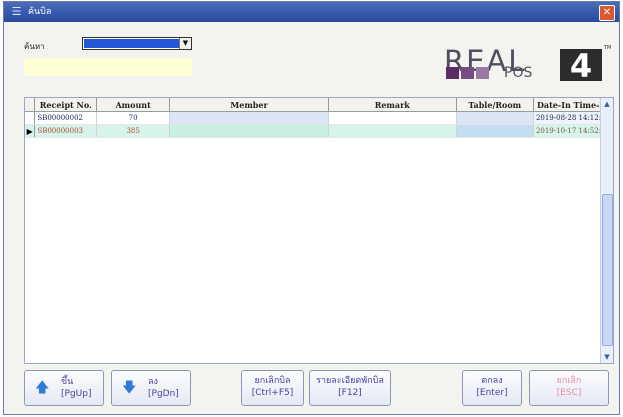  I want to click on cancel-bill-label: ยกเลิกบิล [Ctrl+F5], so click(272, 387).